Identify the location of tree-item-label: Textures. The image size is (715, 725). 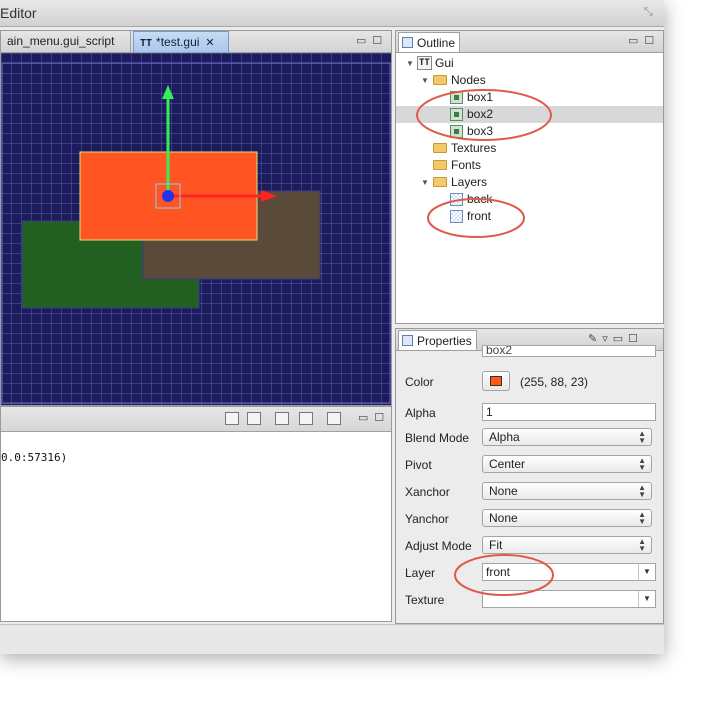
(474, 148).